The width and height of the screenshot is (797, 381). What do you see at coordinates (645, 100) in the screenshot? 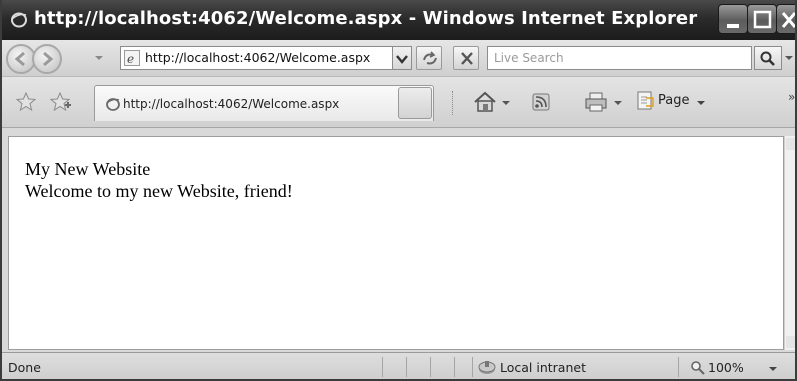
I see `page-icon` at bounding box center [645, 100].